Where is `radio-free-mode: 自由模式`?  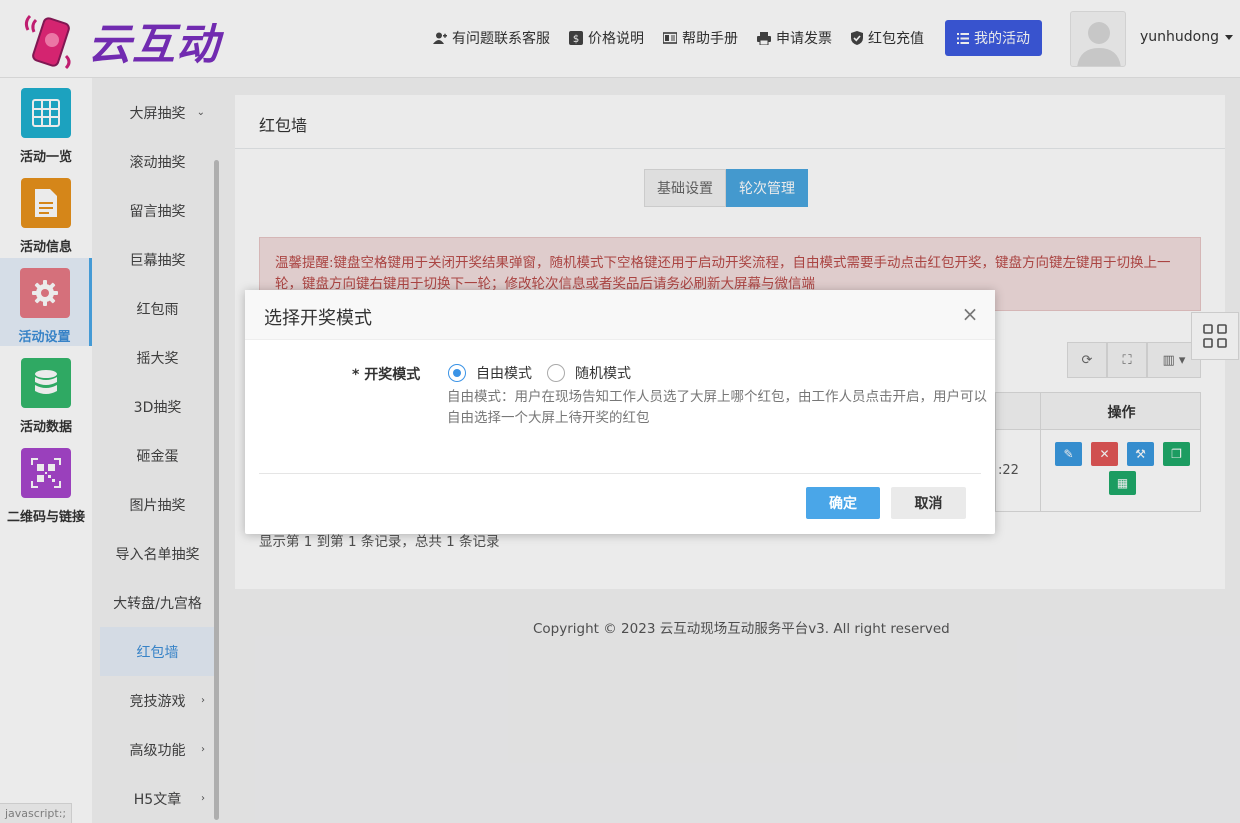
radio-free-mode: 自由模式 is located at coordinates (490, 373).